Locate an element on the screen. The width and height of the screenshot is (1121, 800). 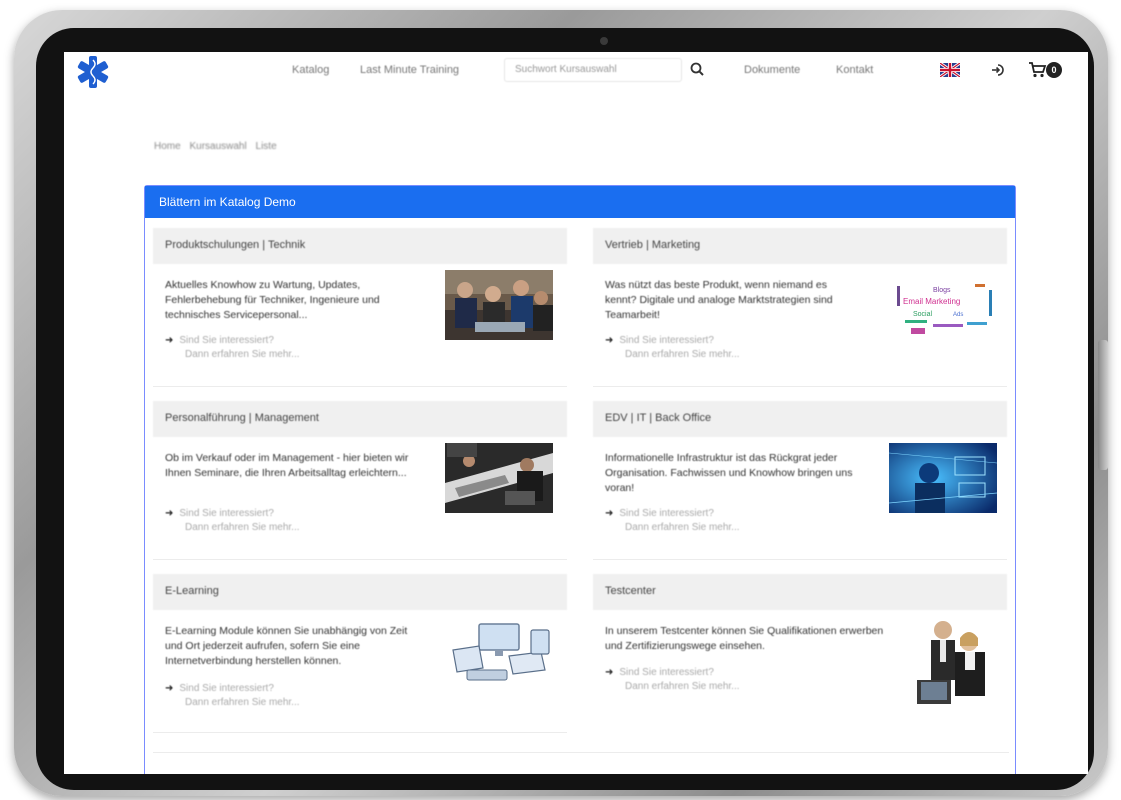
nav-link-kontakt: Kontakt is located at coordinates (854, 70).